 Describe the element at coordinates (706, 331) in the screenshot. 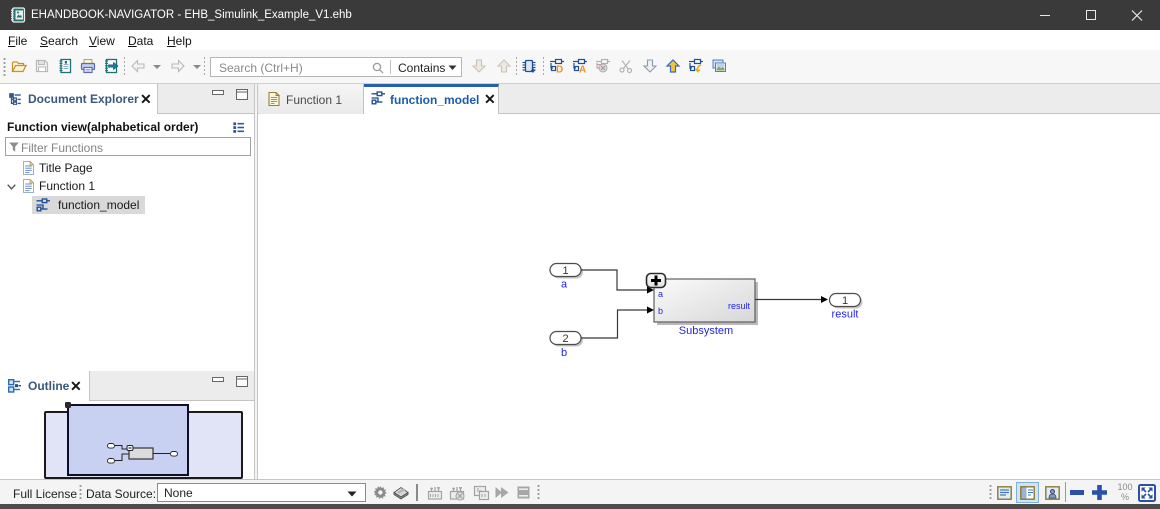

I see `svg-text: Subsystem` at that location.